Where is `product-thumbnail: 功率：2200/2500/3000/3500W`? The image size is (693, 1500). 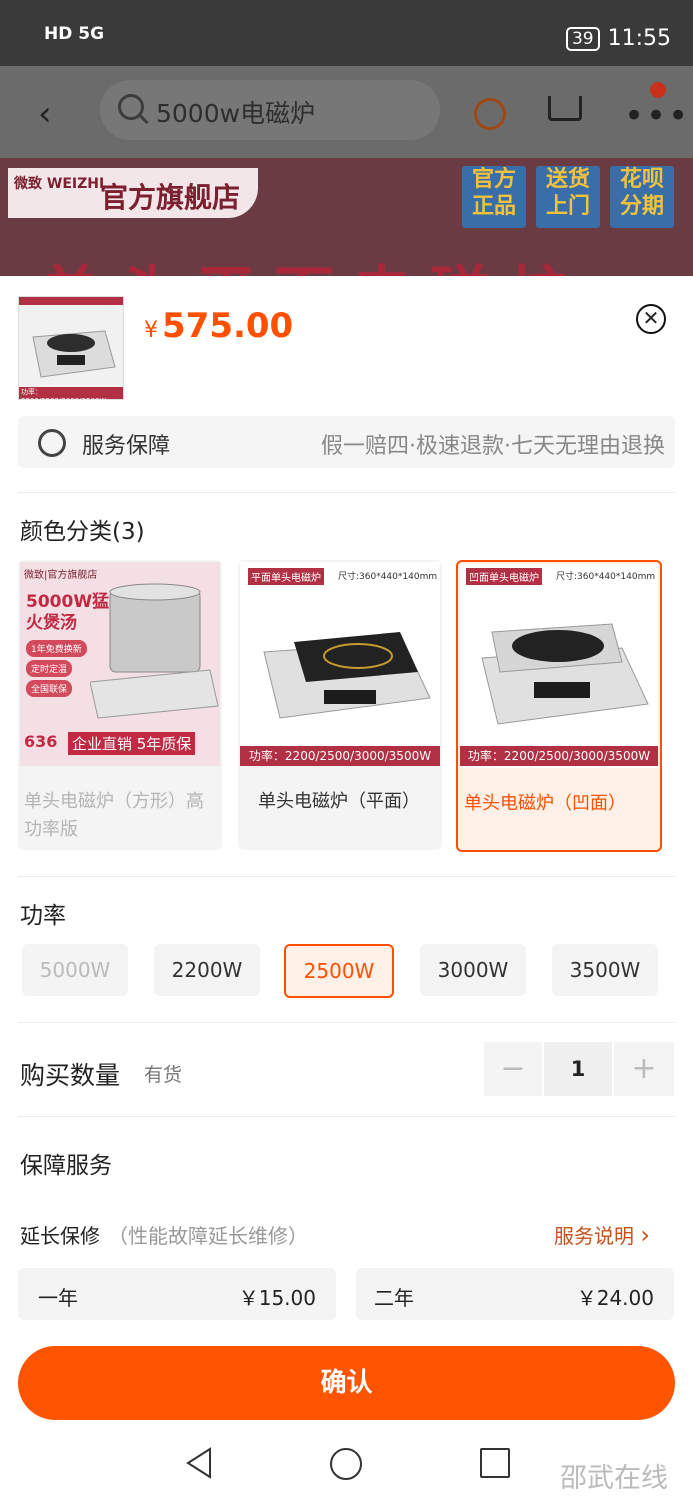 product-thumbnail: 功率：2200/2500/3000/3500W is located at coordinates (71, 350).